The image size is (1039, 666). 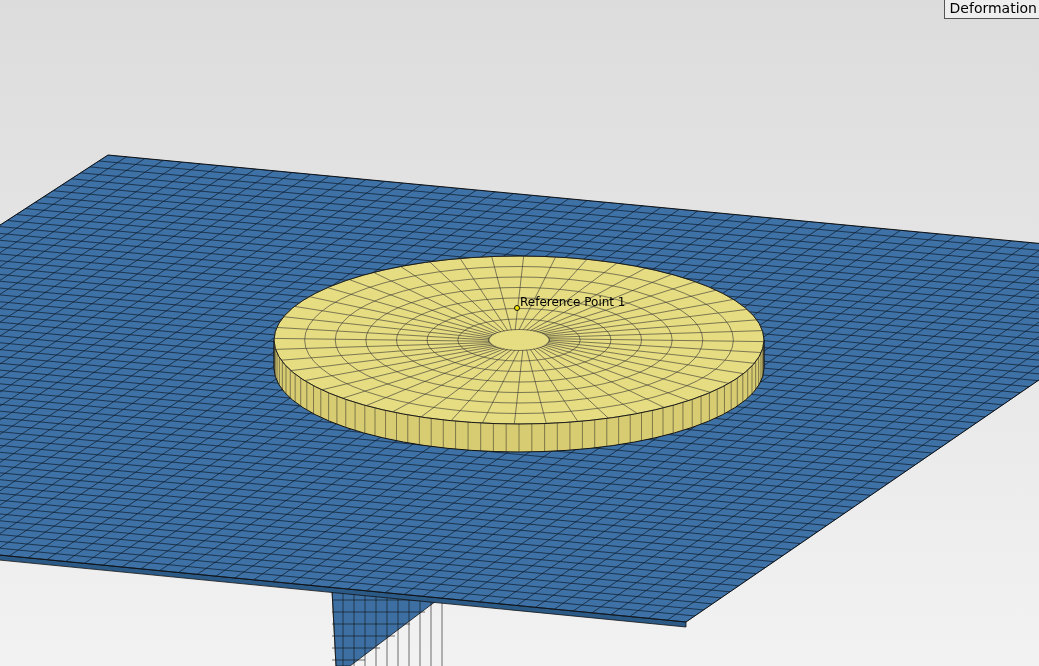 I want to click on reference-point-icon, so click(x=517, y=308).